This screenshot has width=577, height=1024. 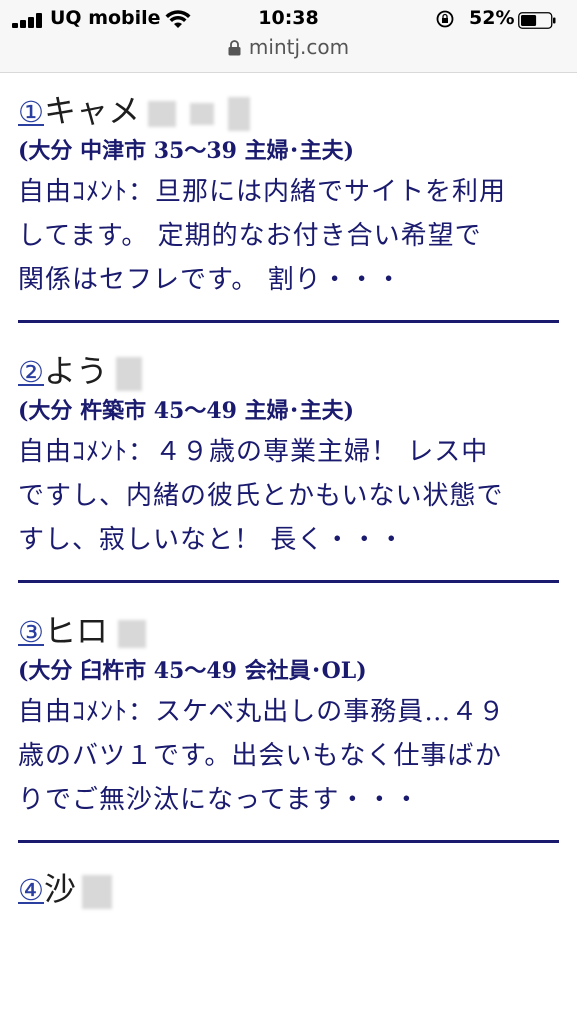 What do you see at coordinates (210, 280) in the screenshot?
I see `comment-line: 関係はセフレです。 割り・・・` at bounding box center [210, 280].